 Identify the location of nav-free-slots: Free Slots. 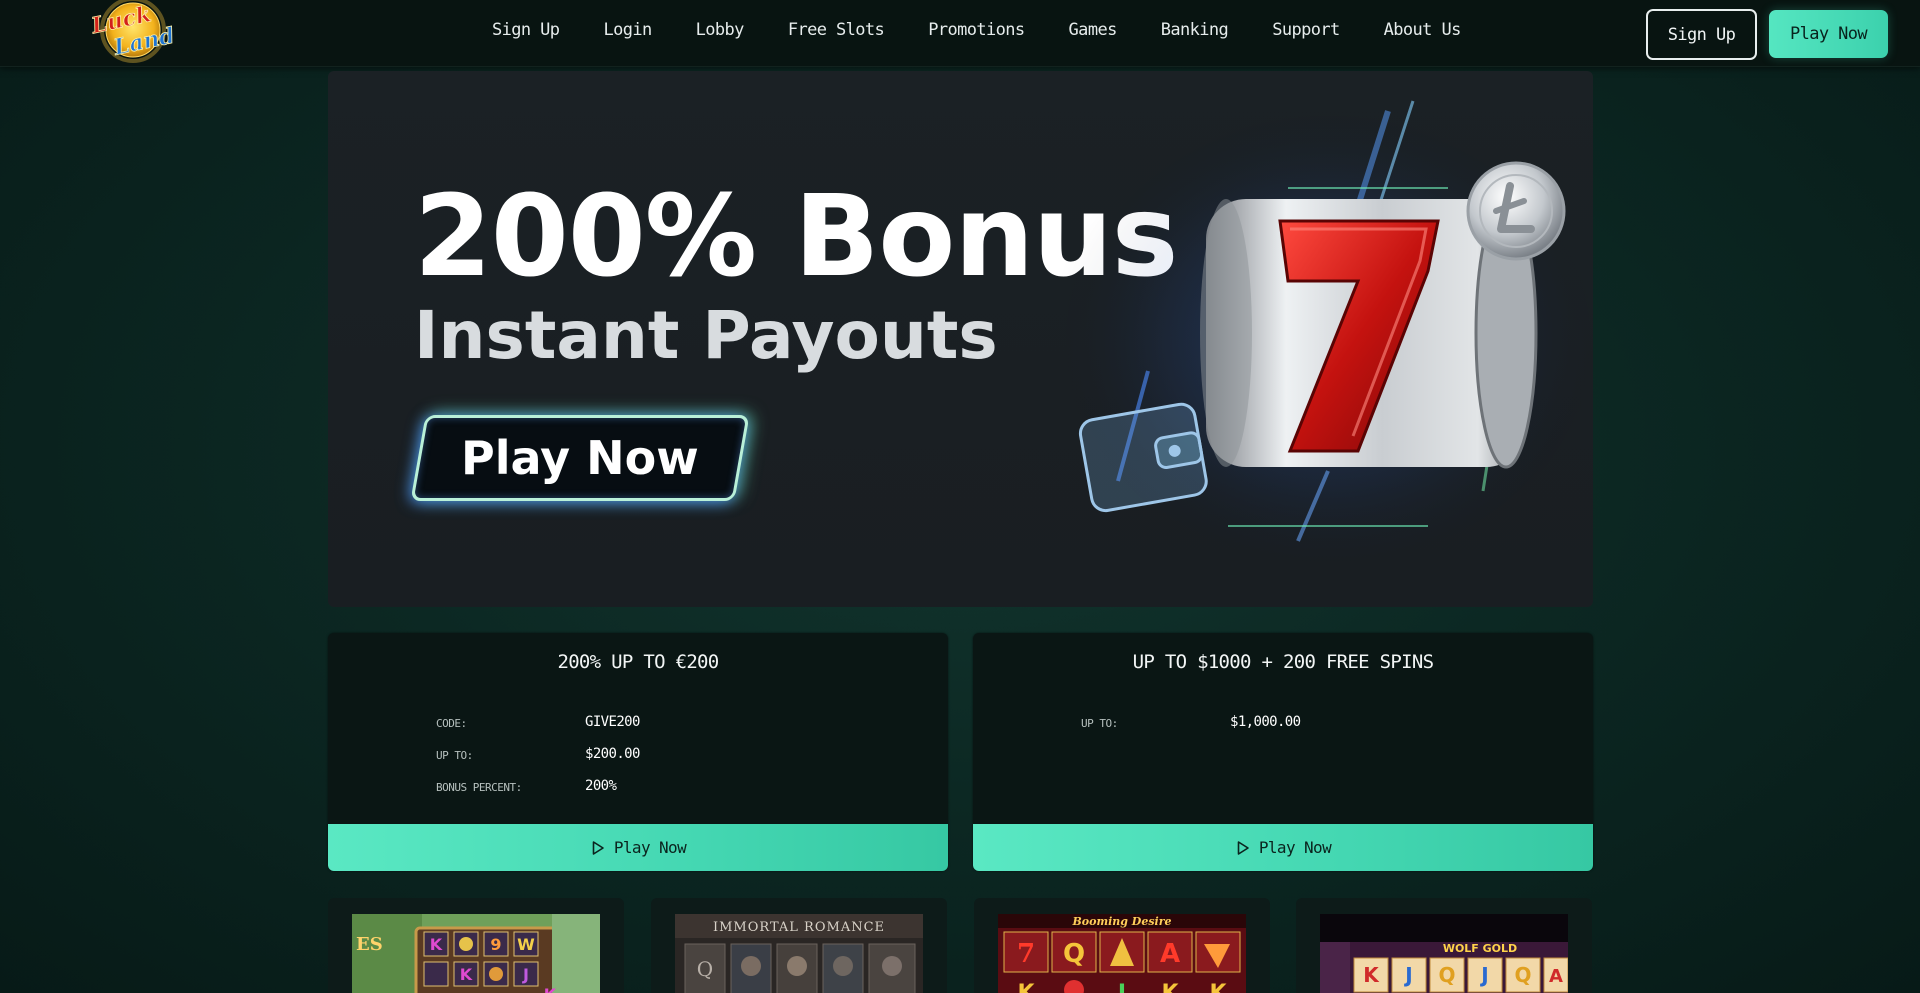
(836, 30).